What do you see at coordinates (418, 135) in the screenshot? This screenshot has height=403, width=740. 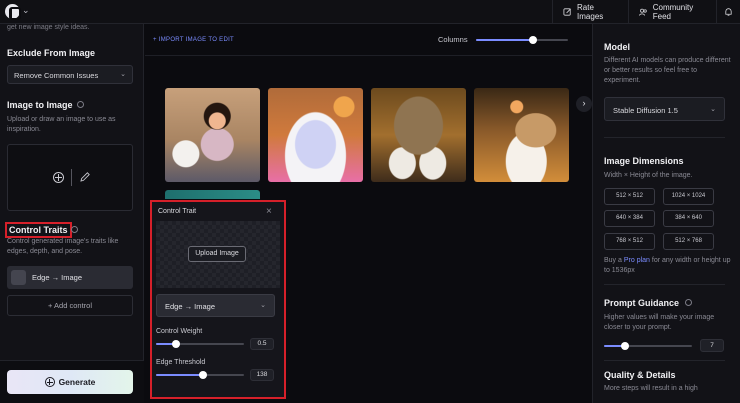 I see `generated-image-cat-coffee` at bounding box center [418, 135].